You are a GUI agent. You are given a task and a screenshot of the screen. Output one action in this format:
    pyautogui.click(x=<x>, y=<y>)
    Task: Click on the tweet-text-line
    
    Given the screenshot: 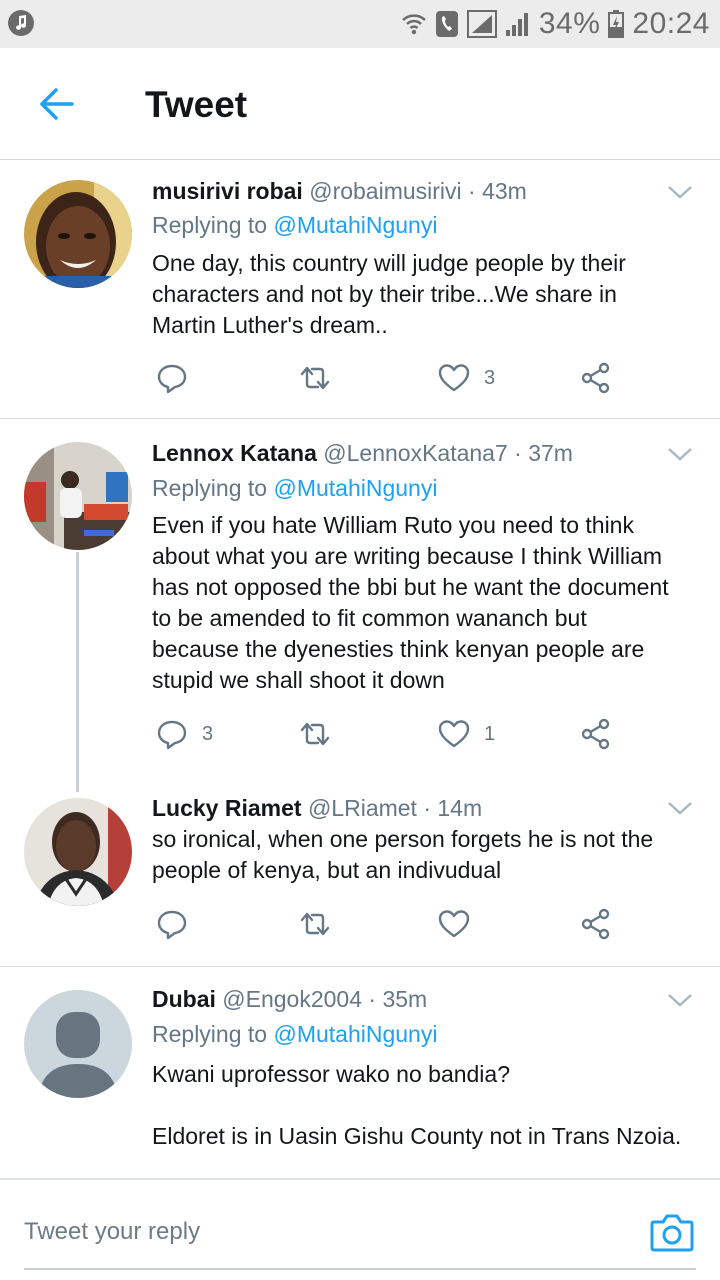 What is the action you would take?
    pyautogui.click(x=429, y=1105)
    